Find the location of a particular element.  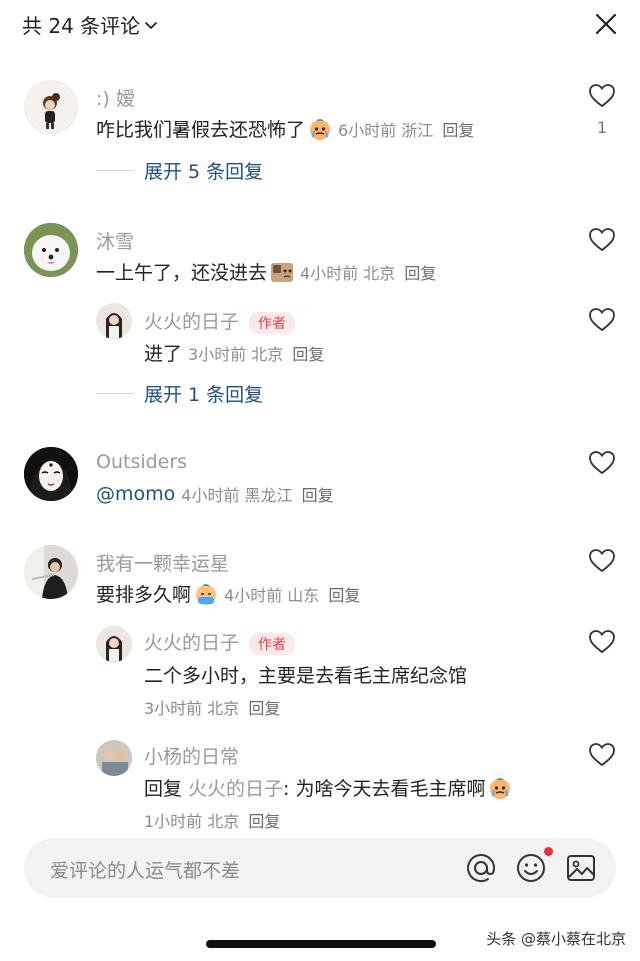

reply-to-user: 火火的日子 is located at coordinates (235, 787).